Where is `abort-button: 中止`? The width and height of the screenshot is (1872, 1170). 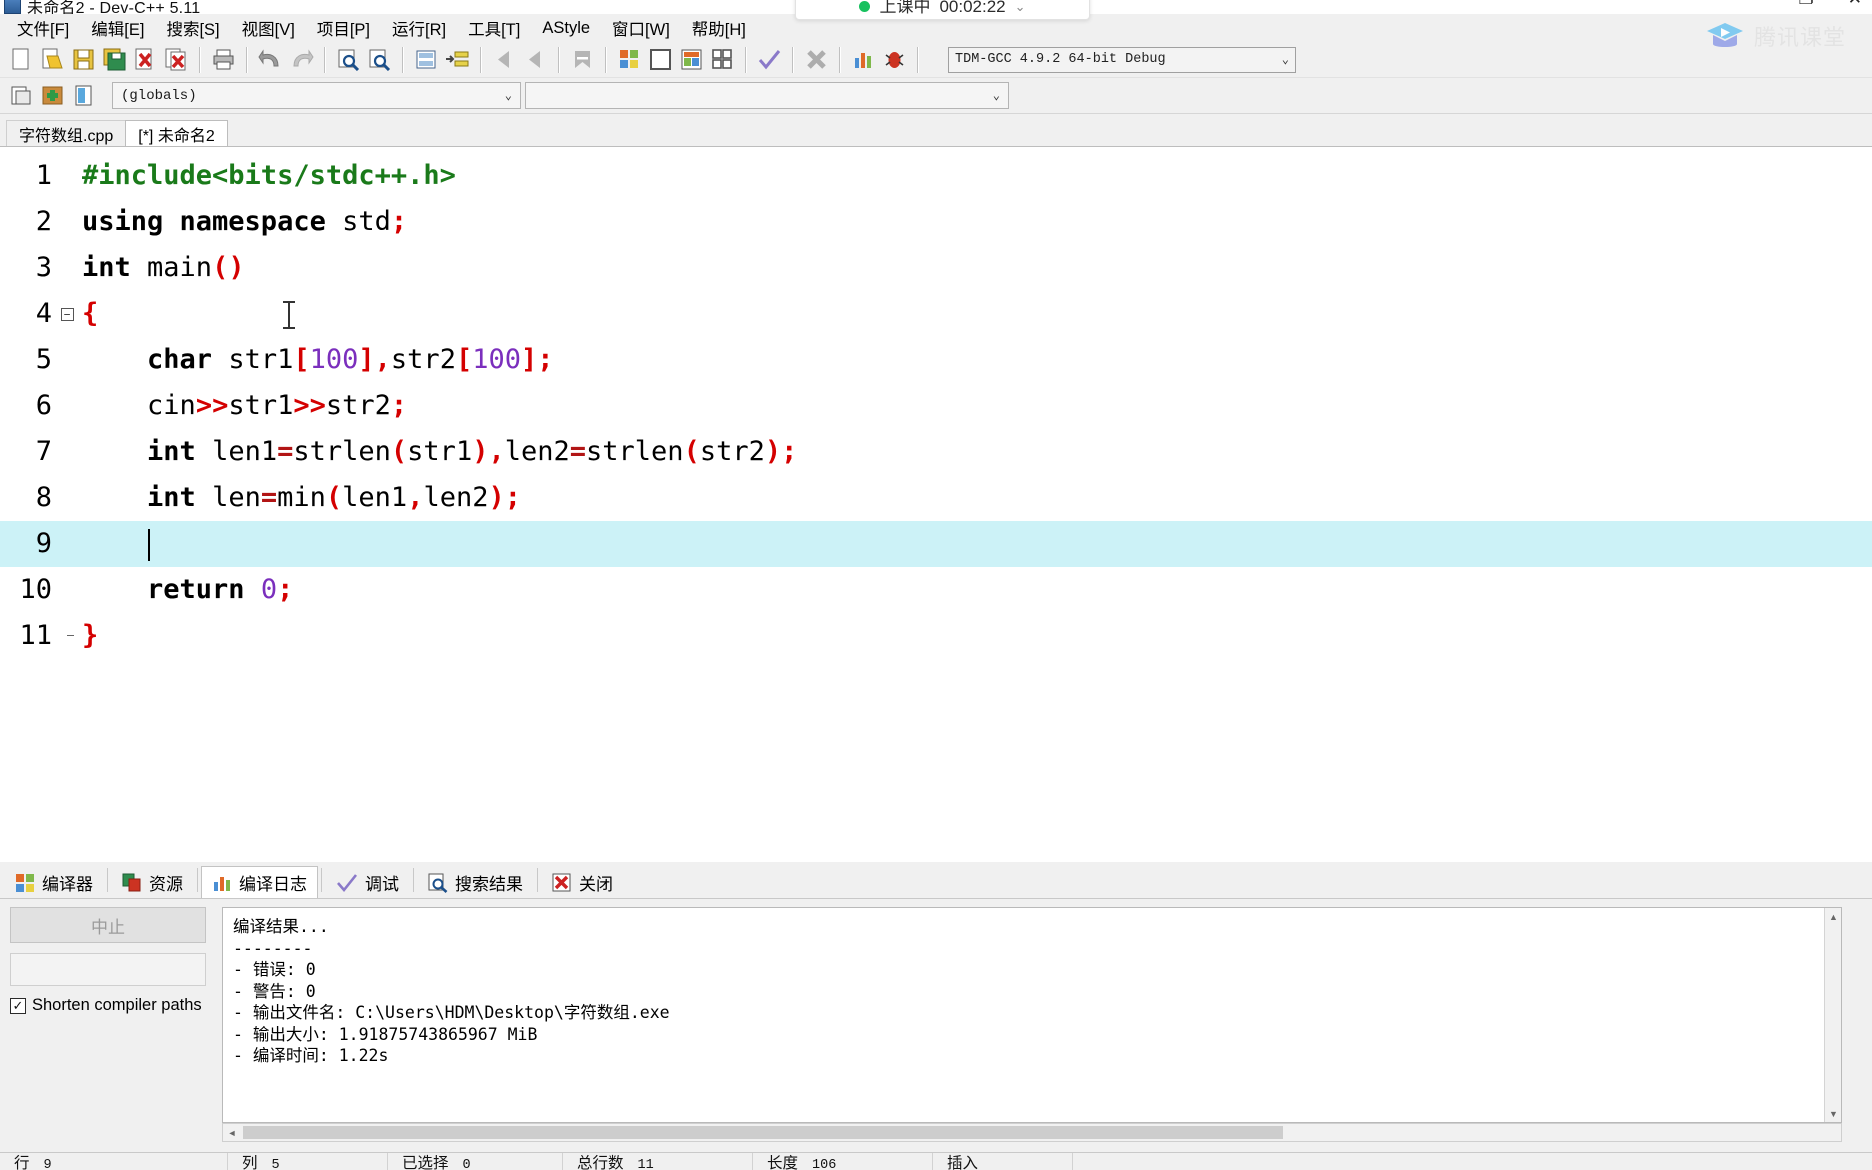 abort-button: 中止 is located at coordinates (108, 925).